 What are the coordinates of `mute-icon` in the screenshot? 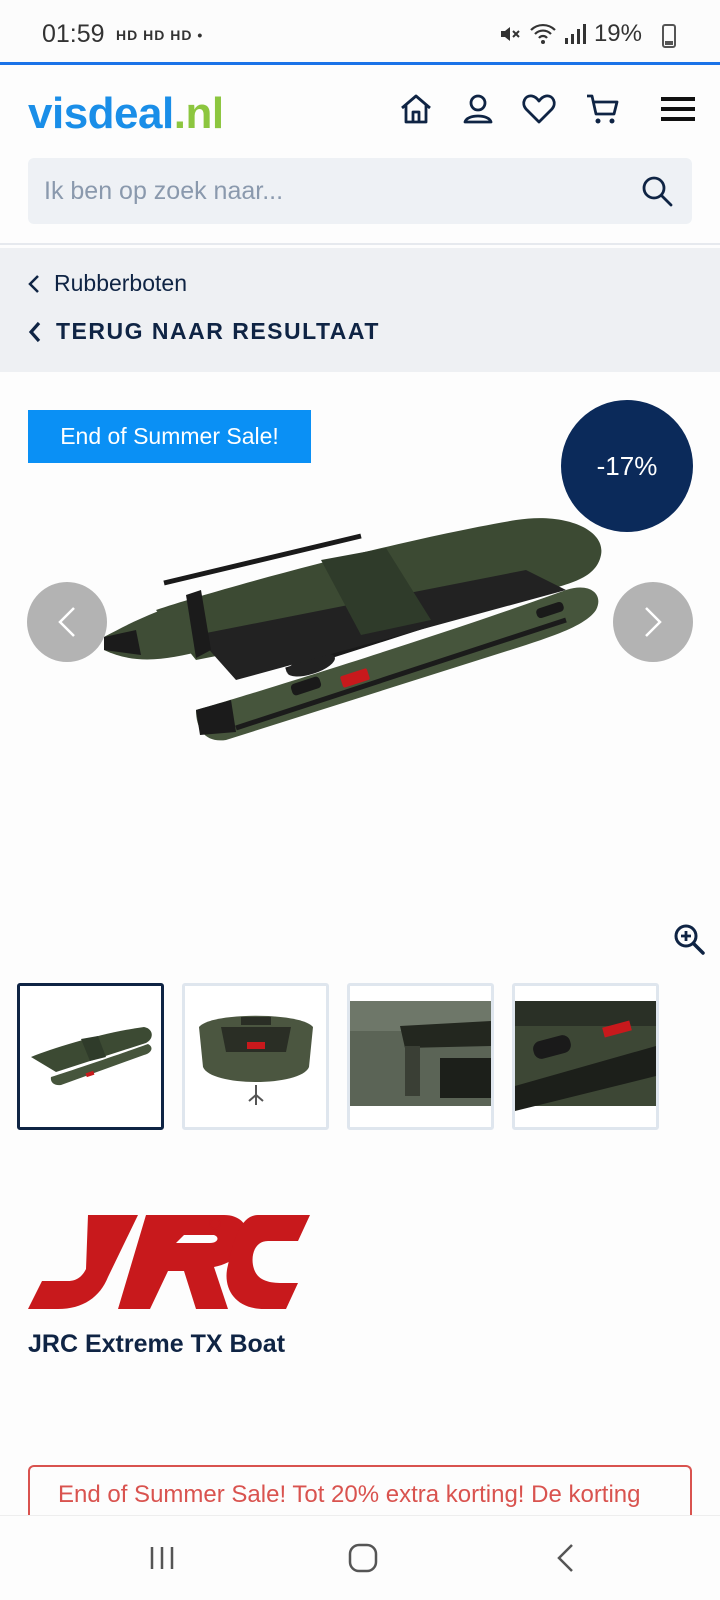 It's located at (510, 34).